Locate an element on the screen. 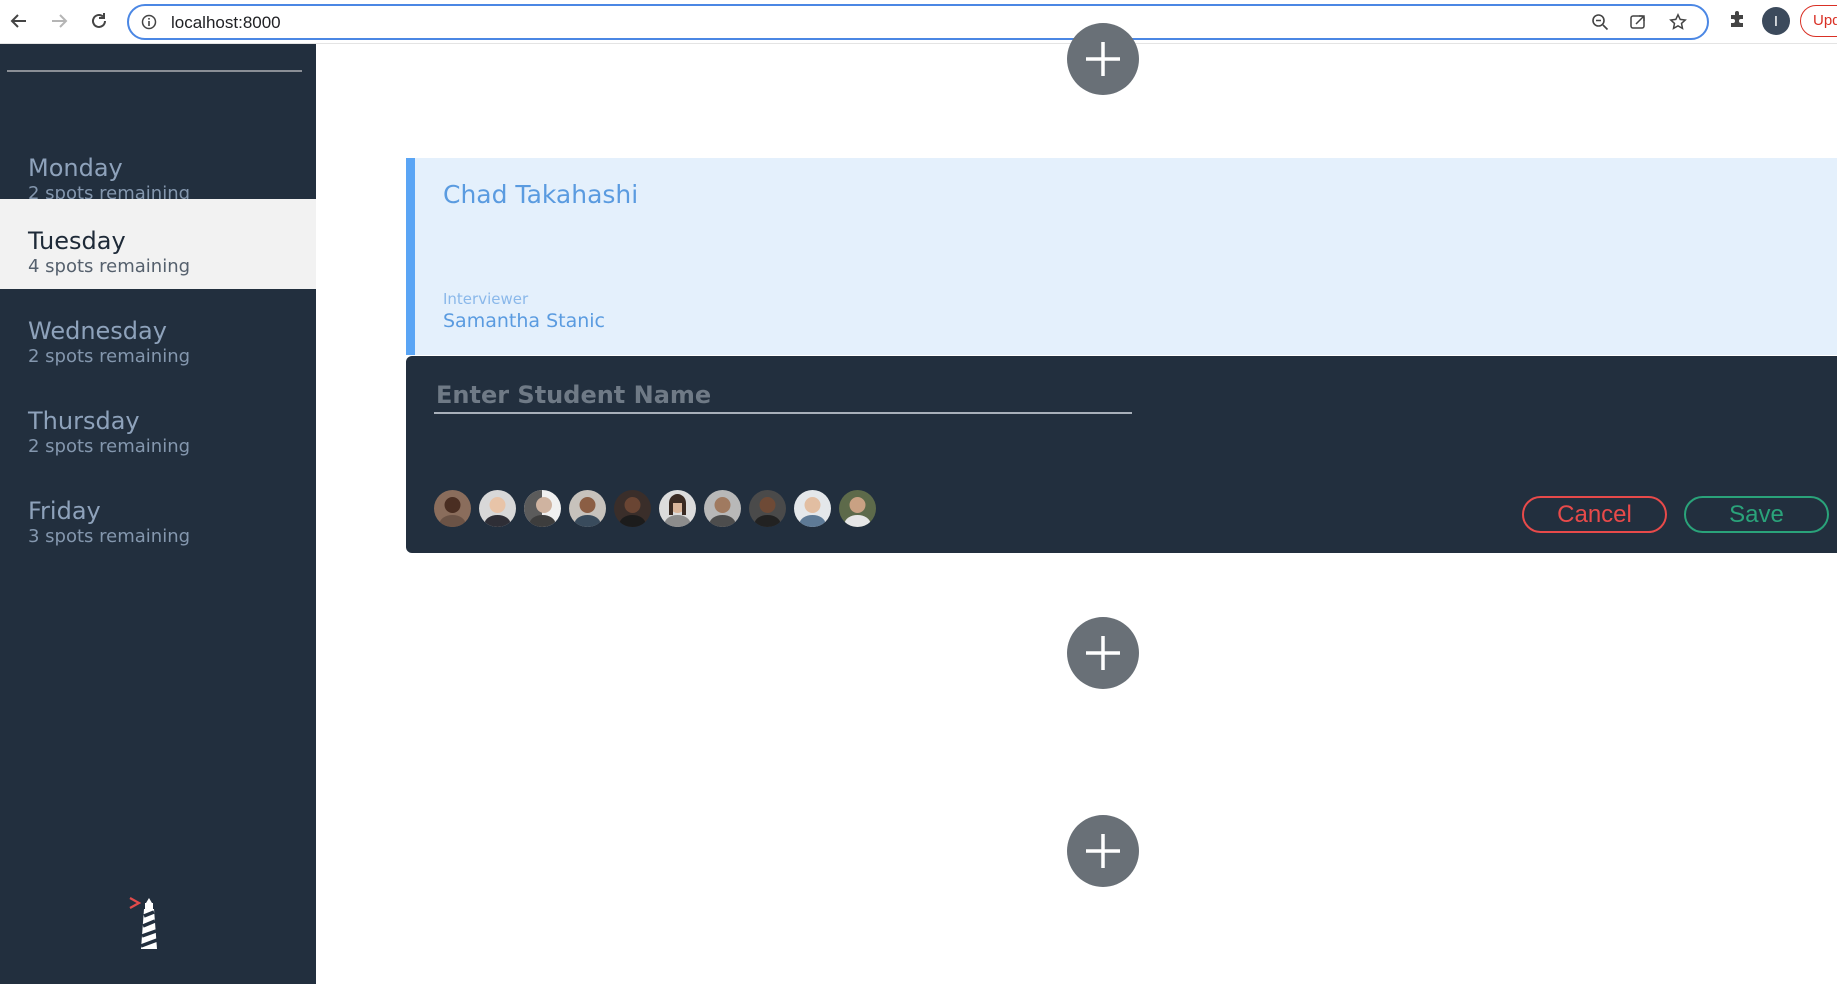  day-name: Monday is located at coordinates (75, 168).